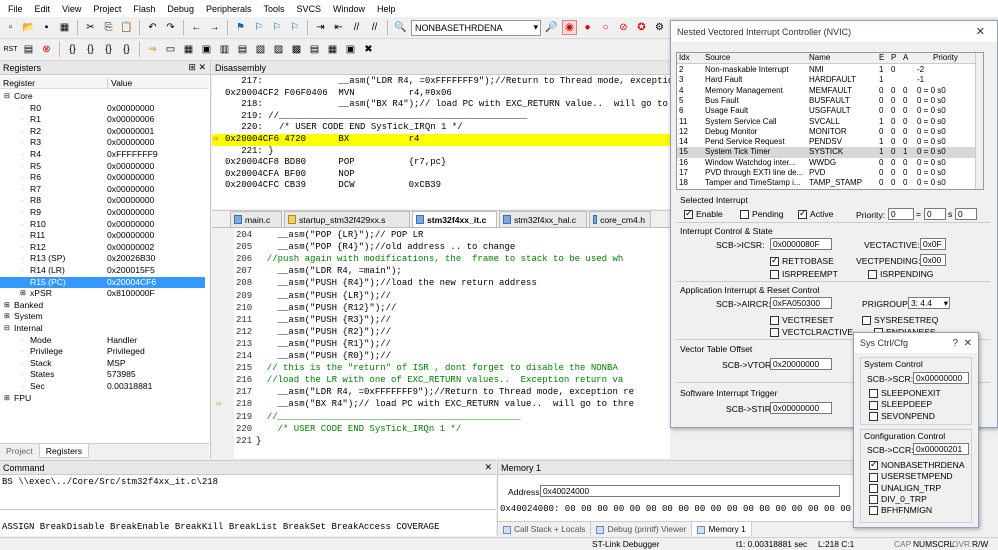  What do you see at coordinates (28, 49) in the screenshot?
I see `run-icon: ▤` at bounding box center [28, 49].